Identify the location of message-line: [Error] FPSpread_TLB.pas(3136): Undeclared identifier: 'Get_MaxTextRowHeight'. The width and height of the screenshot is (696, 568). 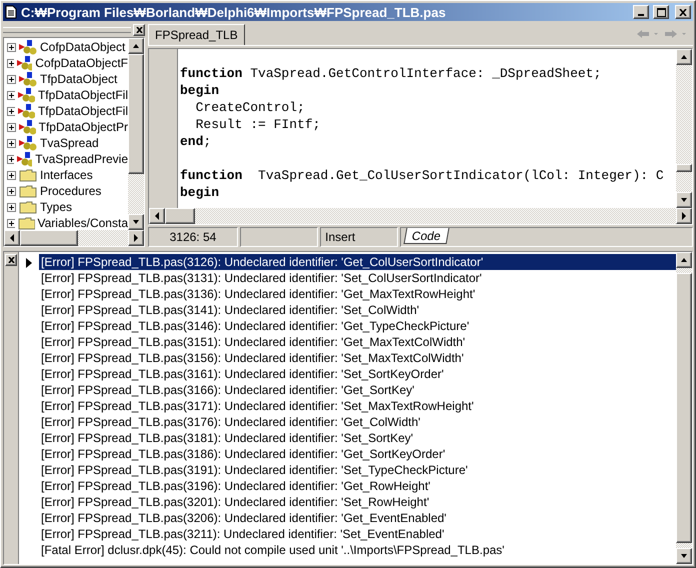
(357, 294).